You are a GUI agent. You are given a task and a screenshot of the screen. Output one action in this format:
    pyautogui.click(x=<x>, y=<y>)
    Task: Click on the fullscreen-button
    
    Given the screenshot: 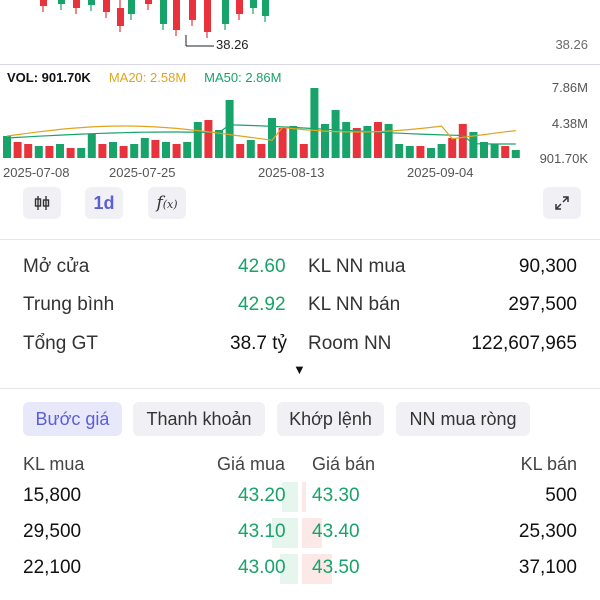 What is the action you would take?
    pyautogui.click(x=562, y=203)
    